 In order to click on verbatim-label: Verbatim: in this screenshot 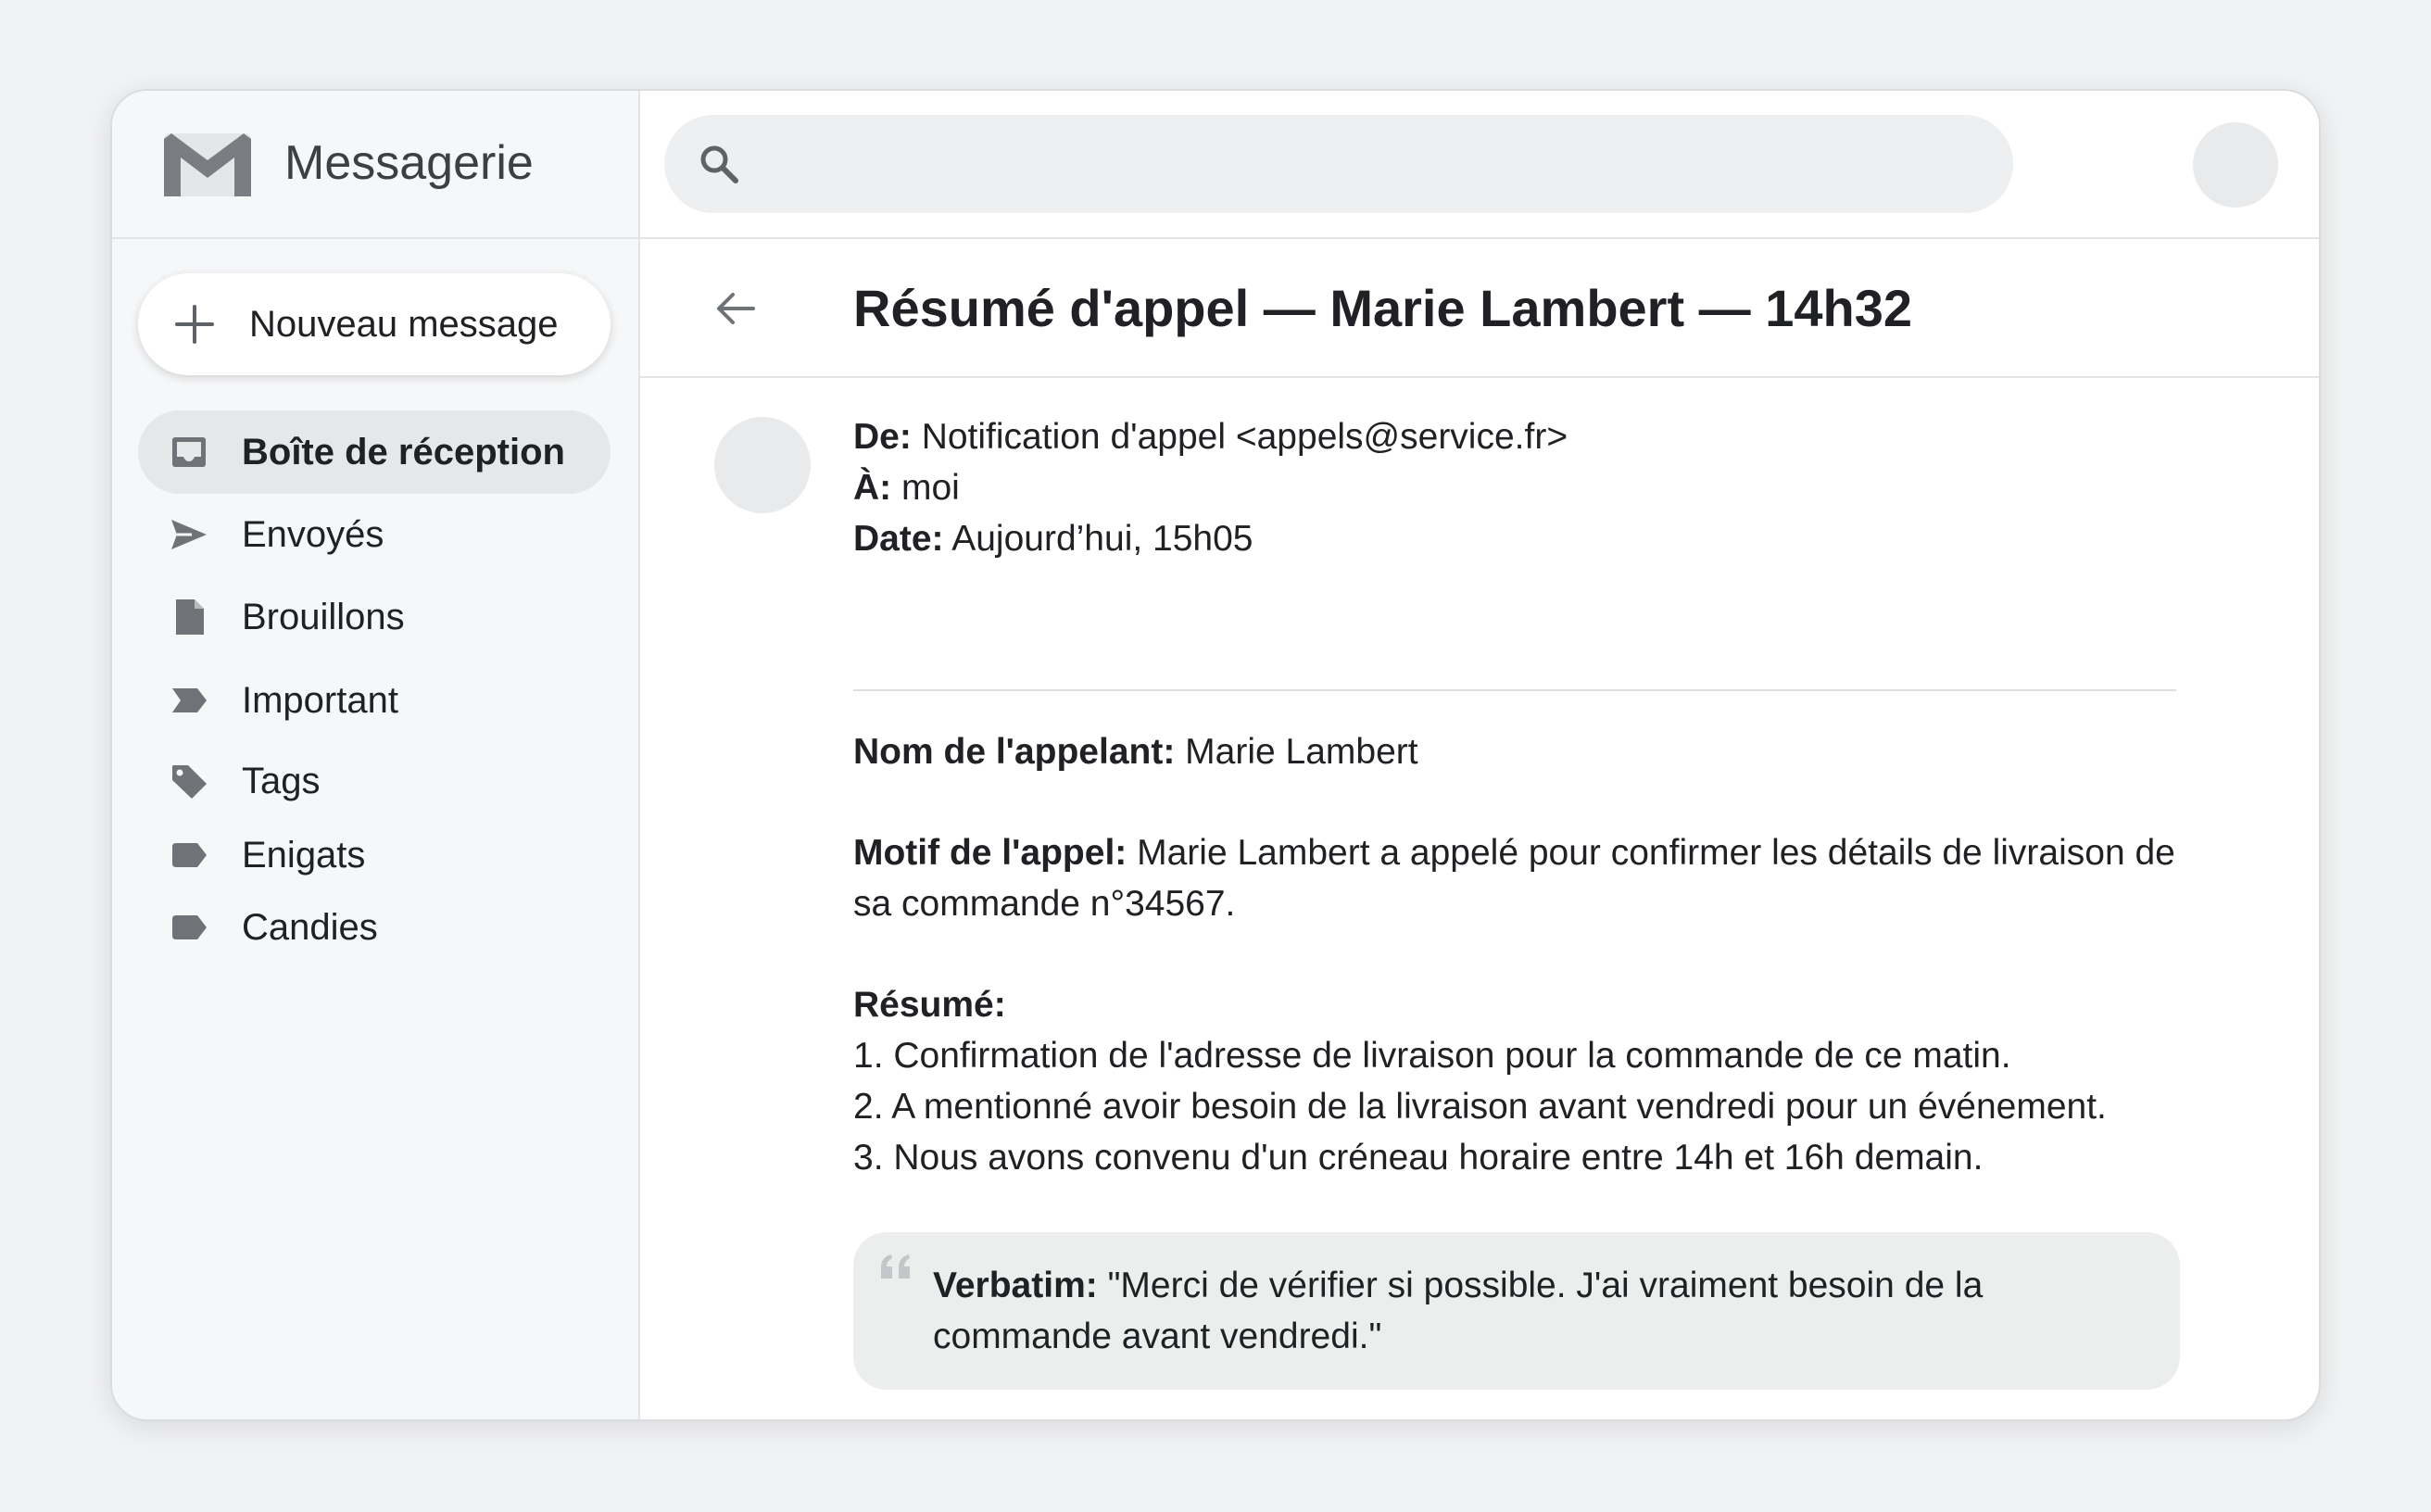, I will do `click(1015, 1285)`.